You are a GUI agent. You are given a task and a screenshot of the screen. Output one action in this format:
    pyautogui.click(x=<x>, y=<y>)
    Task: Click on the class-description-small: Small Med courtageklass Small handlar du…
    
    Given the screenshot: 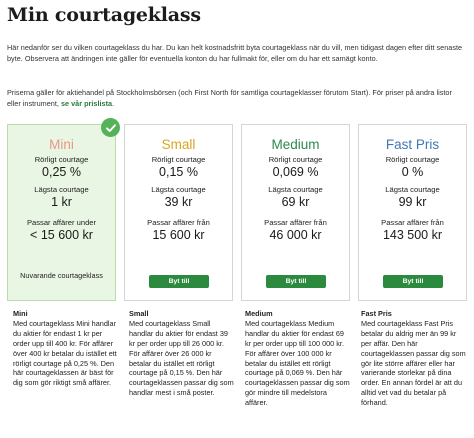 What is the action you would take?
    pyautogui.click(x=182, y=353)
    